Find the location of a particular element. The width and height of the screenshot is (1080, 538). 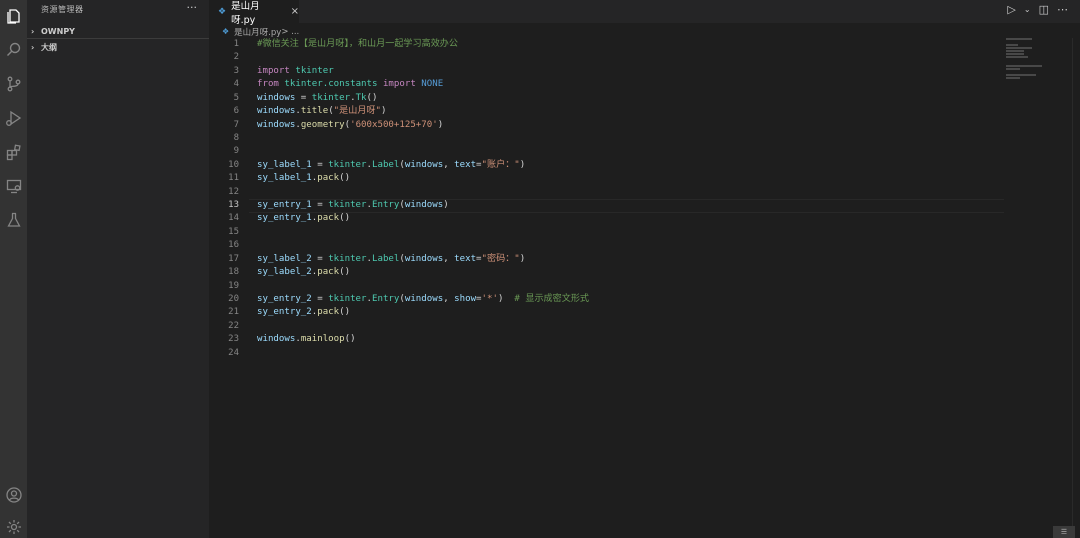

code-token: mainloop is located at coordinates (322, 339).